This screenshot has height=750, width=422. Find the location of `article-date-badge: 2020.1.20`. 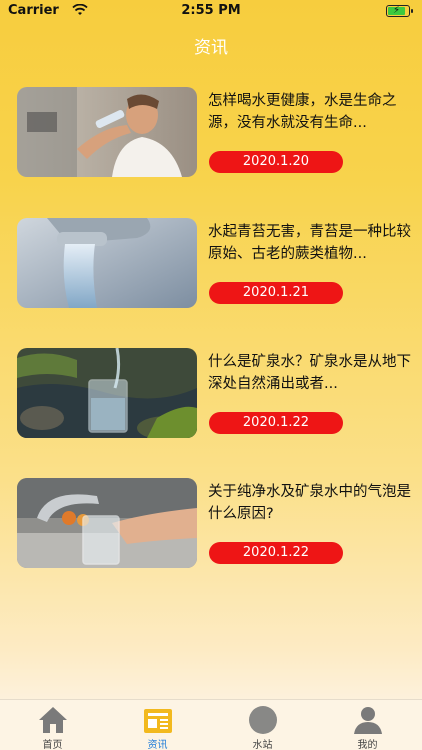

article-date-badge: 2020.1.20 is located at coordinates (276, 162).